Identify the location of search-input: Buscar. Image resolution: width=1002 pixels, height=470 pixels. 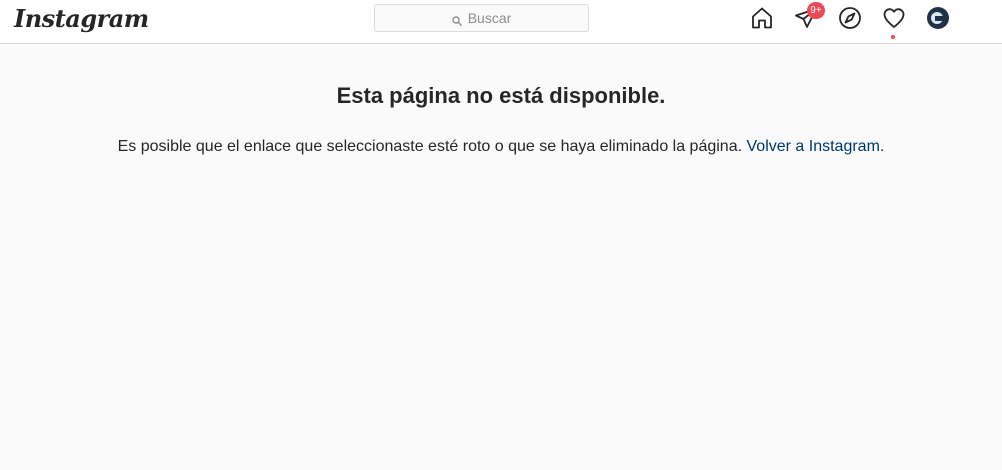
(481, 18).